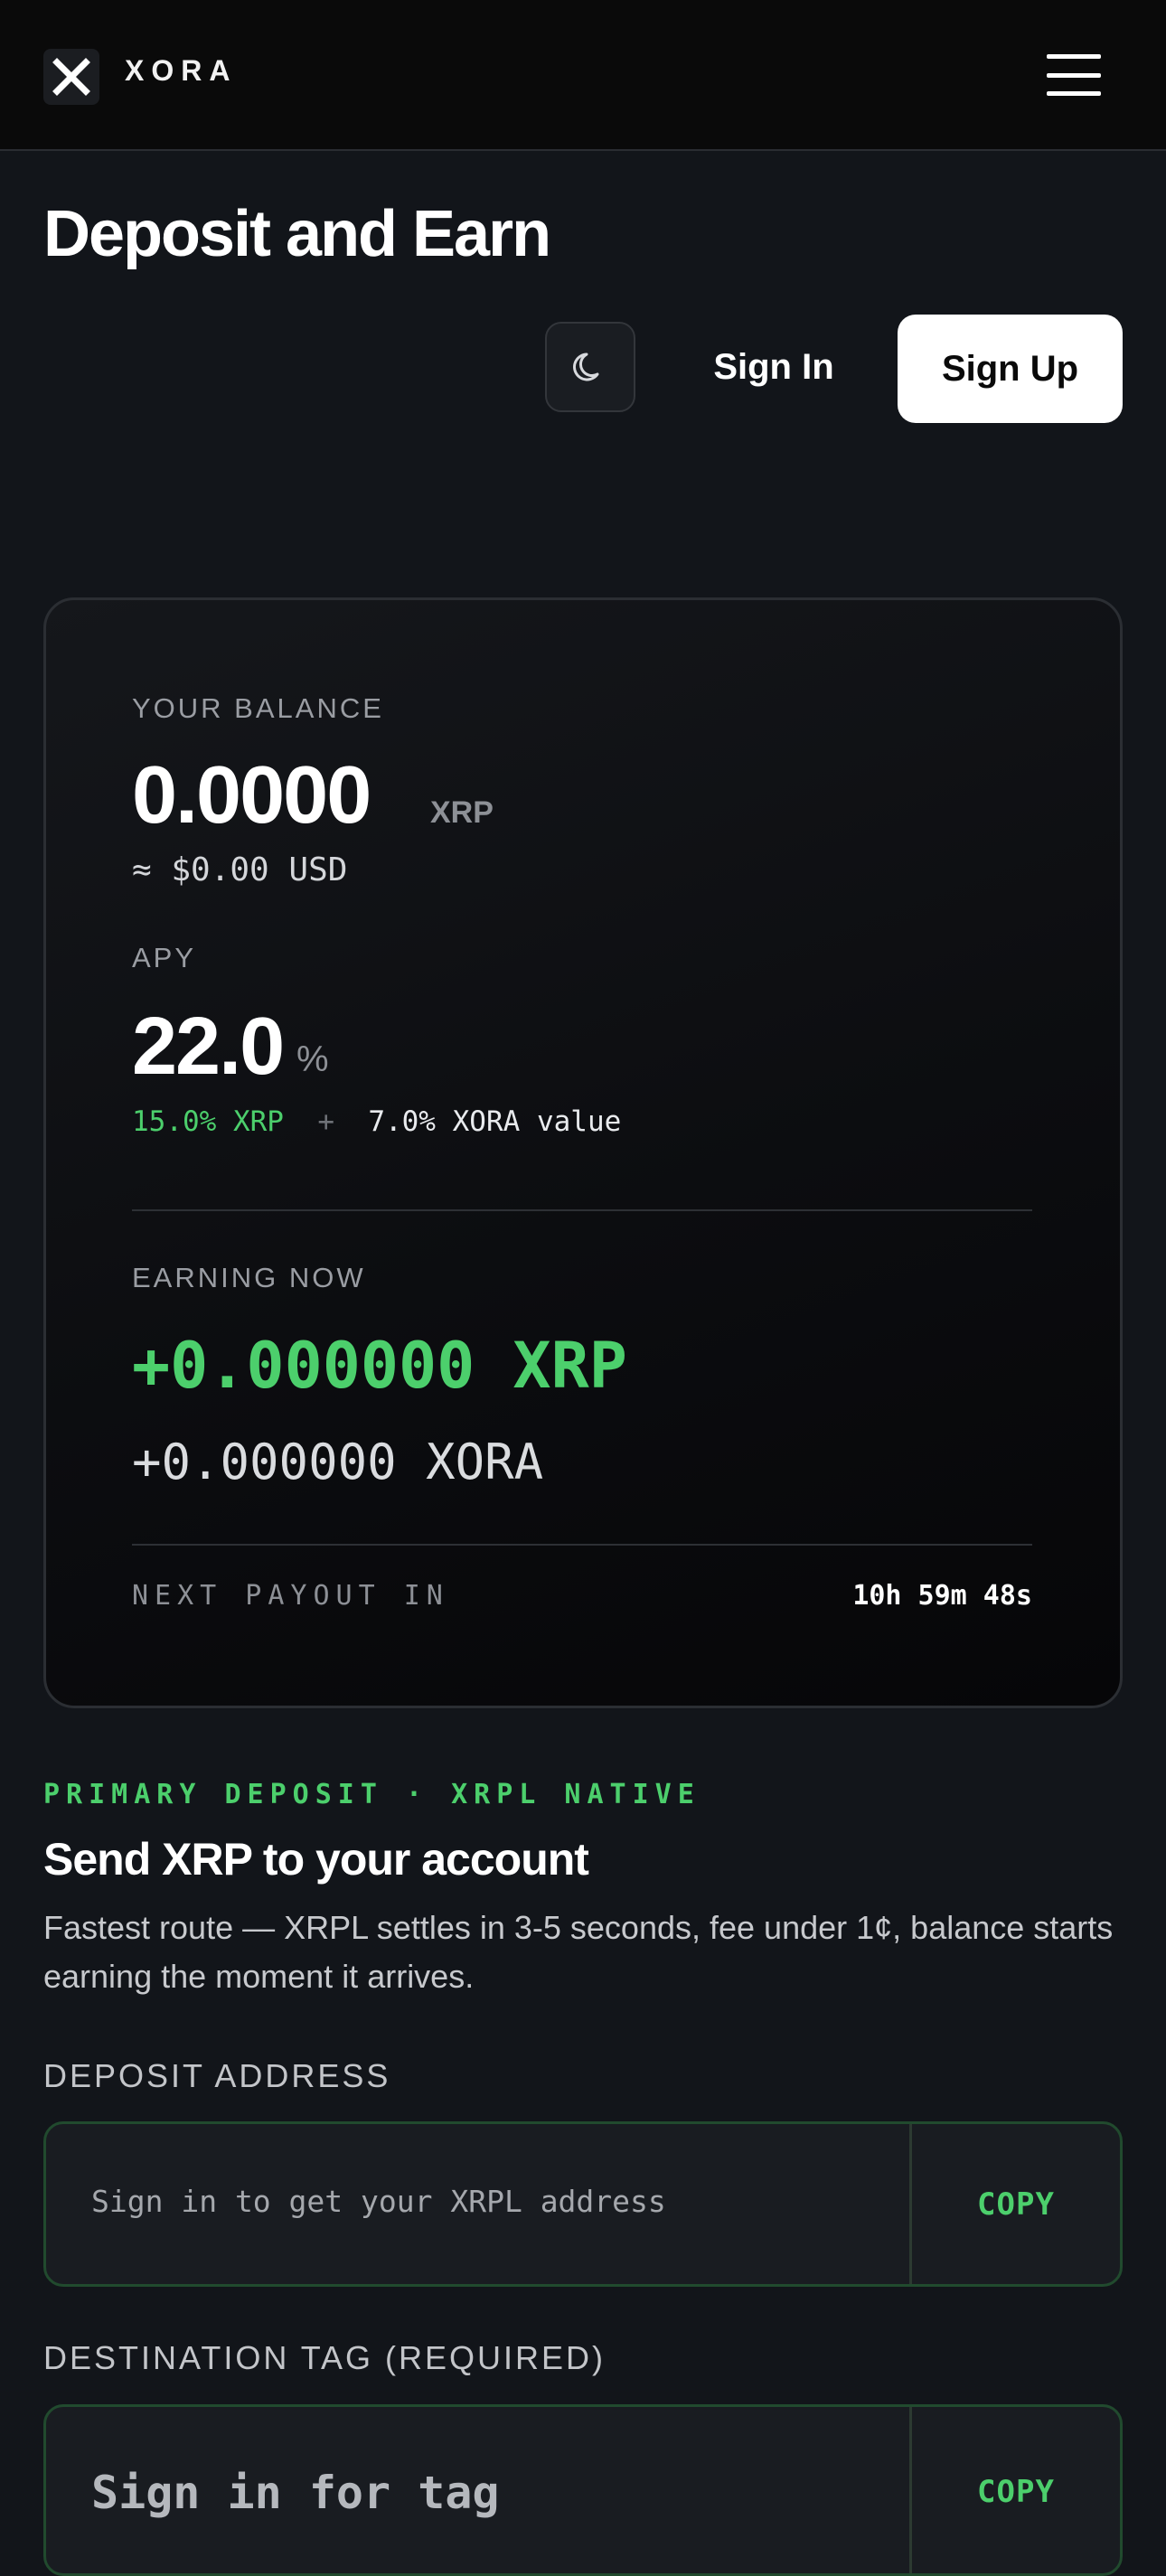 Image resolution: width=1166 pixels, height=2576 pixels. Describe the element at coordinates (379, 2202) in the screenshot. I see `deposit-address-value: Sign in to get your XRPL address` at that location.